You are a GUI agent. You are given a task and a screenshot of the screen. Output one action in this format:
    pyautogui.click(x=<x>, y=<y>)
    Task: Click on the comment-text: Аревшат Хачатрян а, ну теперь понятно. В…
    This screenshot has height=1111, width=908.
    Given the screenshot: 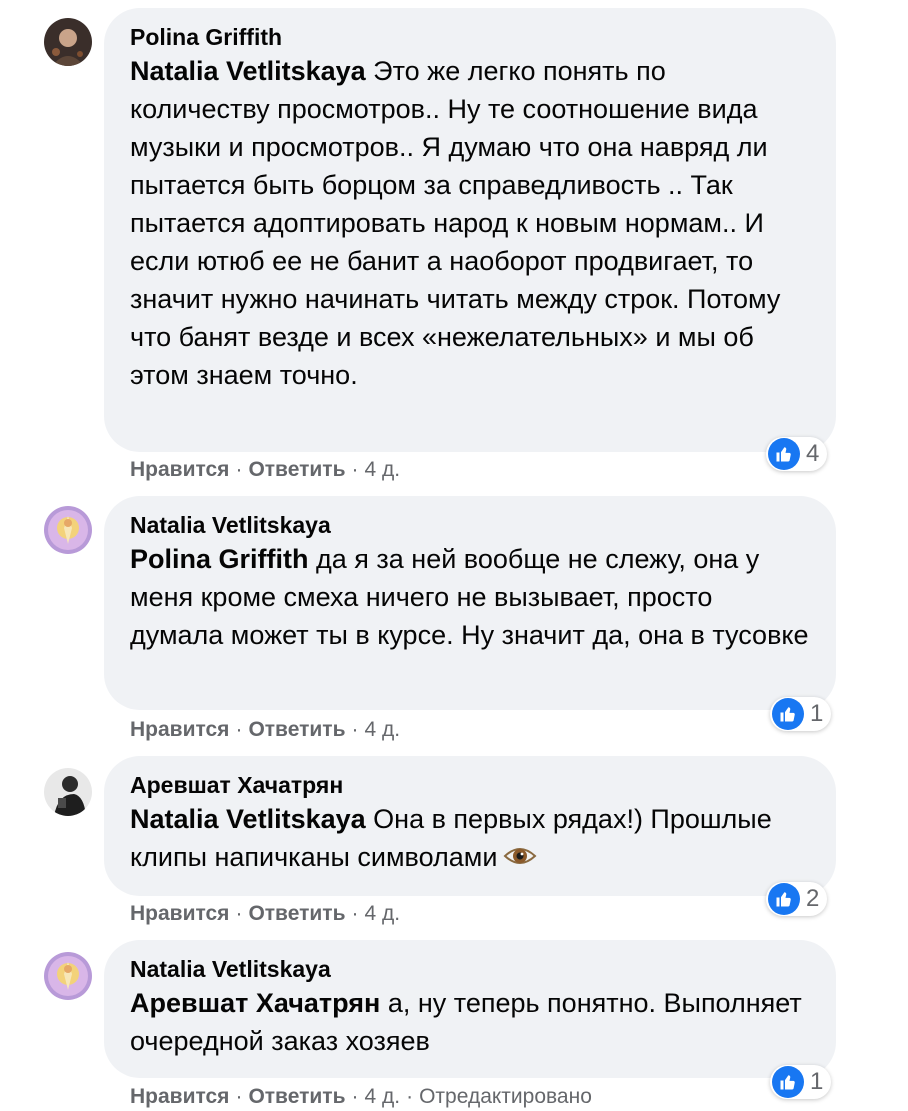 What is the action you would take?
    pyautogui.click(x=471, y=1022)
    